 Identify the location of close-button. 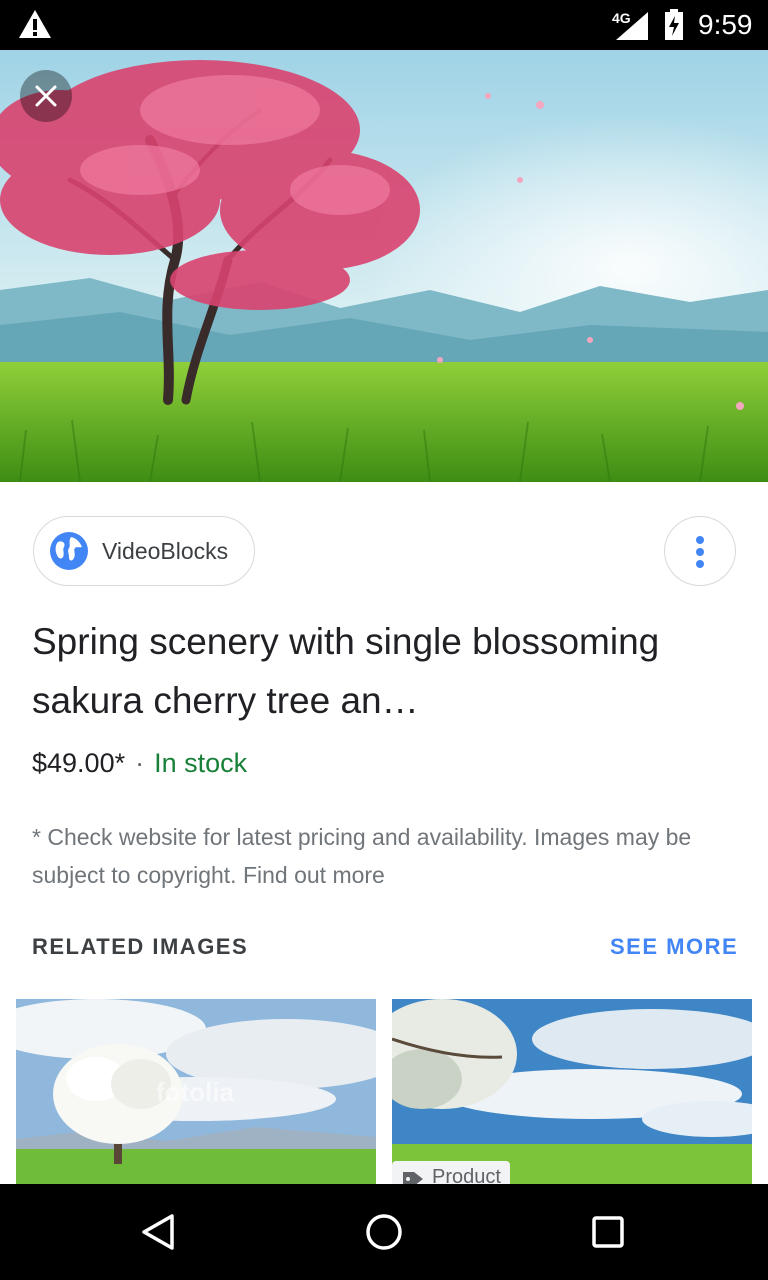
(46, 96).